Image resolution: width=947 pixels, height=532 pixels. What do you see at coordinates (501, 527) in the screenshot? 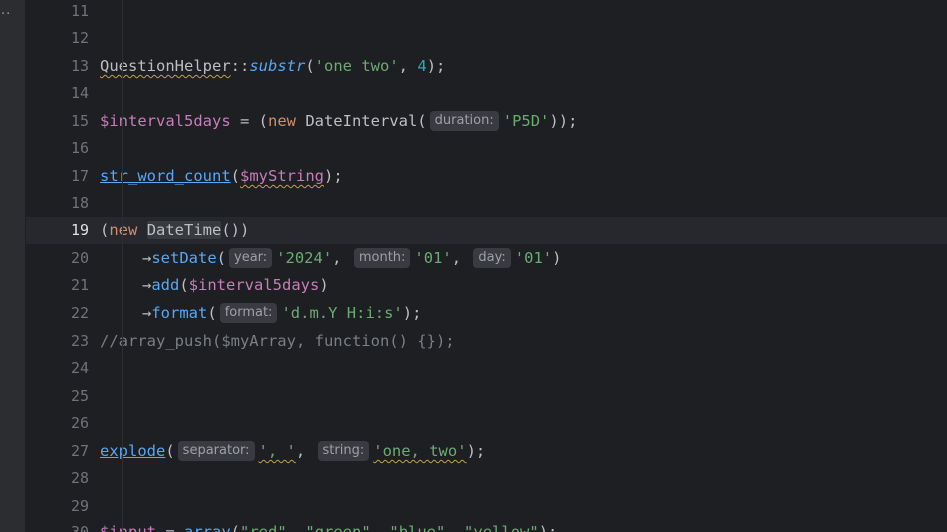
I see `string-literal: "yellow"` at bounding box center [501, 527].